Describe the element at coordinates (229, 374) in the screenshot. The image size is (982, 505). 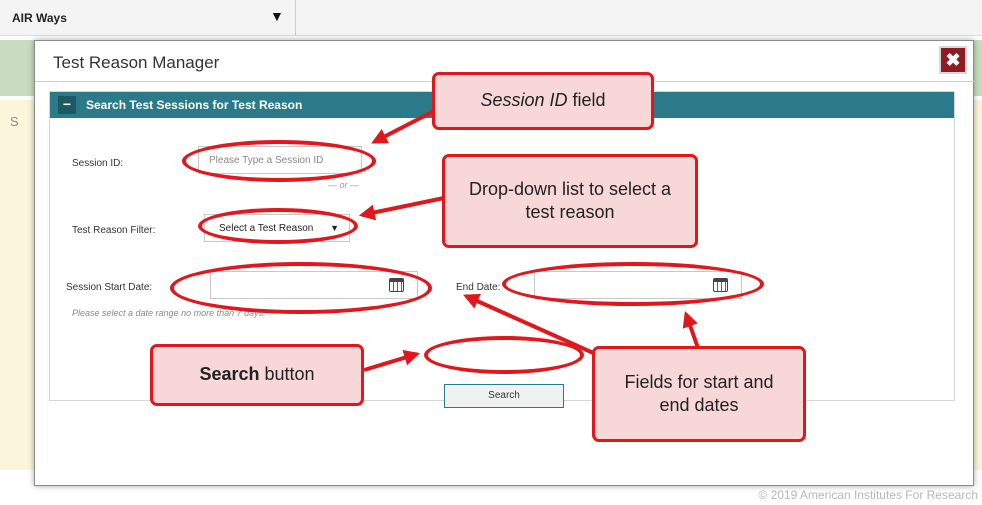
I see `callout-search-bold: Search` at that location.